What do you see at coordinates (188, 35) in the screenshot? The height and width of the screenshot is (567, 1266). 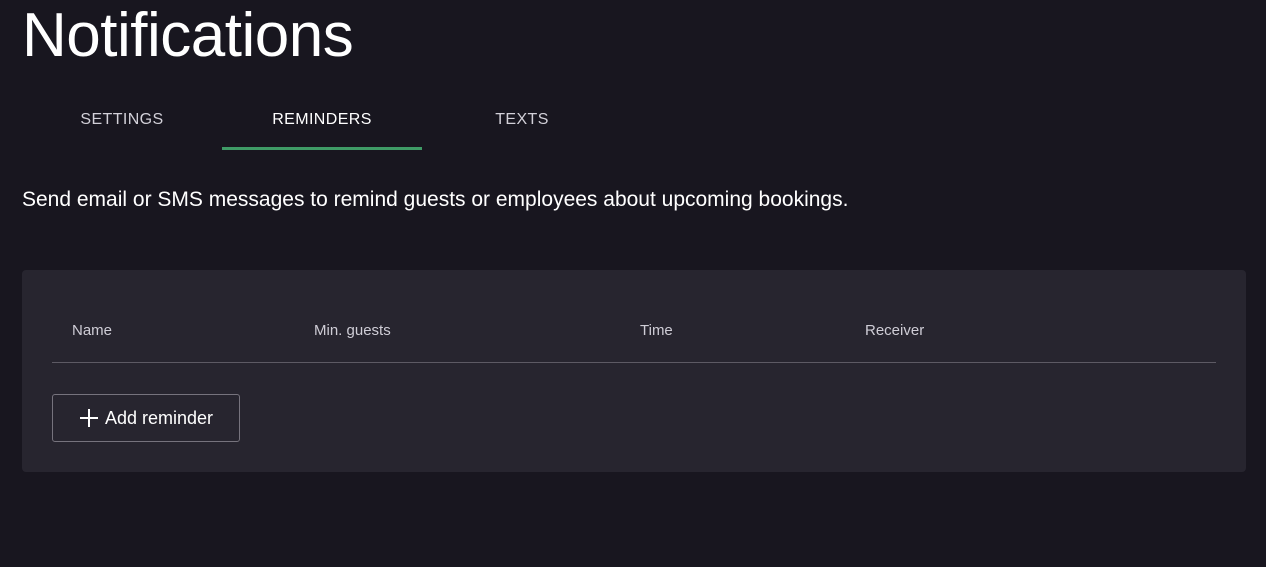 I see `page-title: Notifications` at bounding box center [188, 35].